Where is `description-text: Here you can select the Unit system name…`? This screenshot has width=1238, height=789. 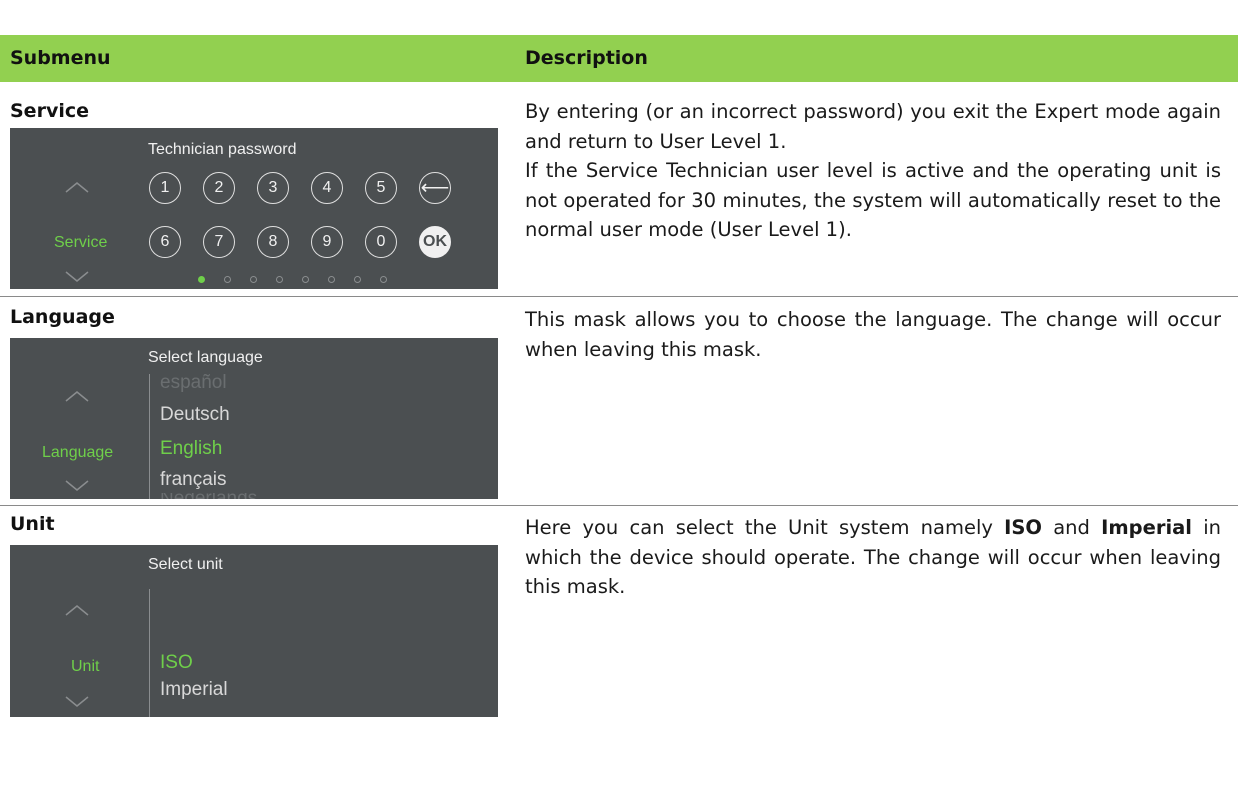
description-text: Here you can select the Unit system name… is located at coordinates (765, 527).